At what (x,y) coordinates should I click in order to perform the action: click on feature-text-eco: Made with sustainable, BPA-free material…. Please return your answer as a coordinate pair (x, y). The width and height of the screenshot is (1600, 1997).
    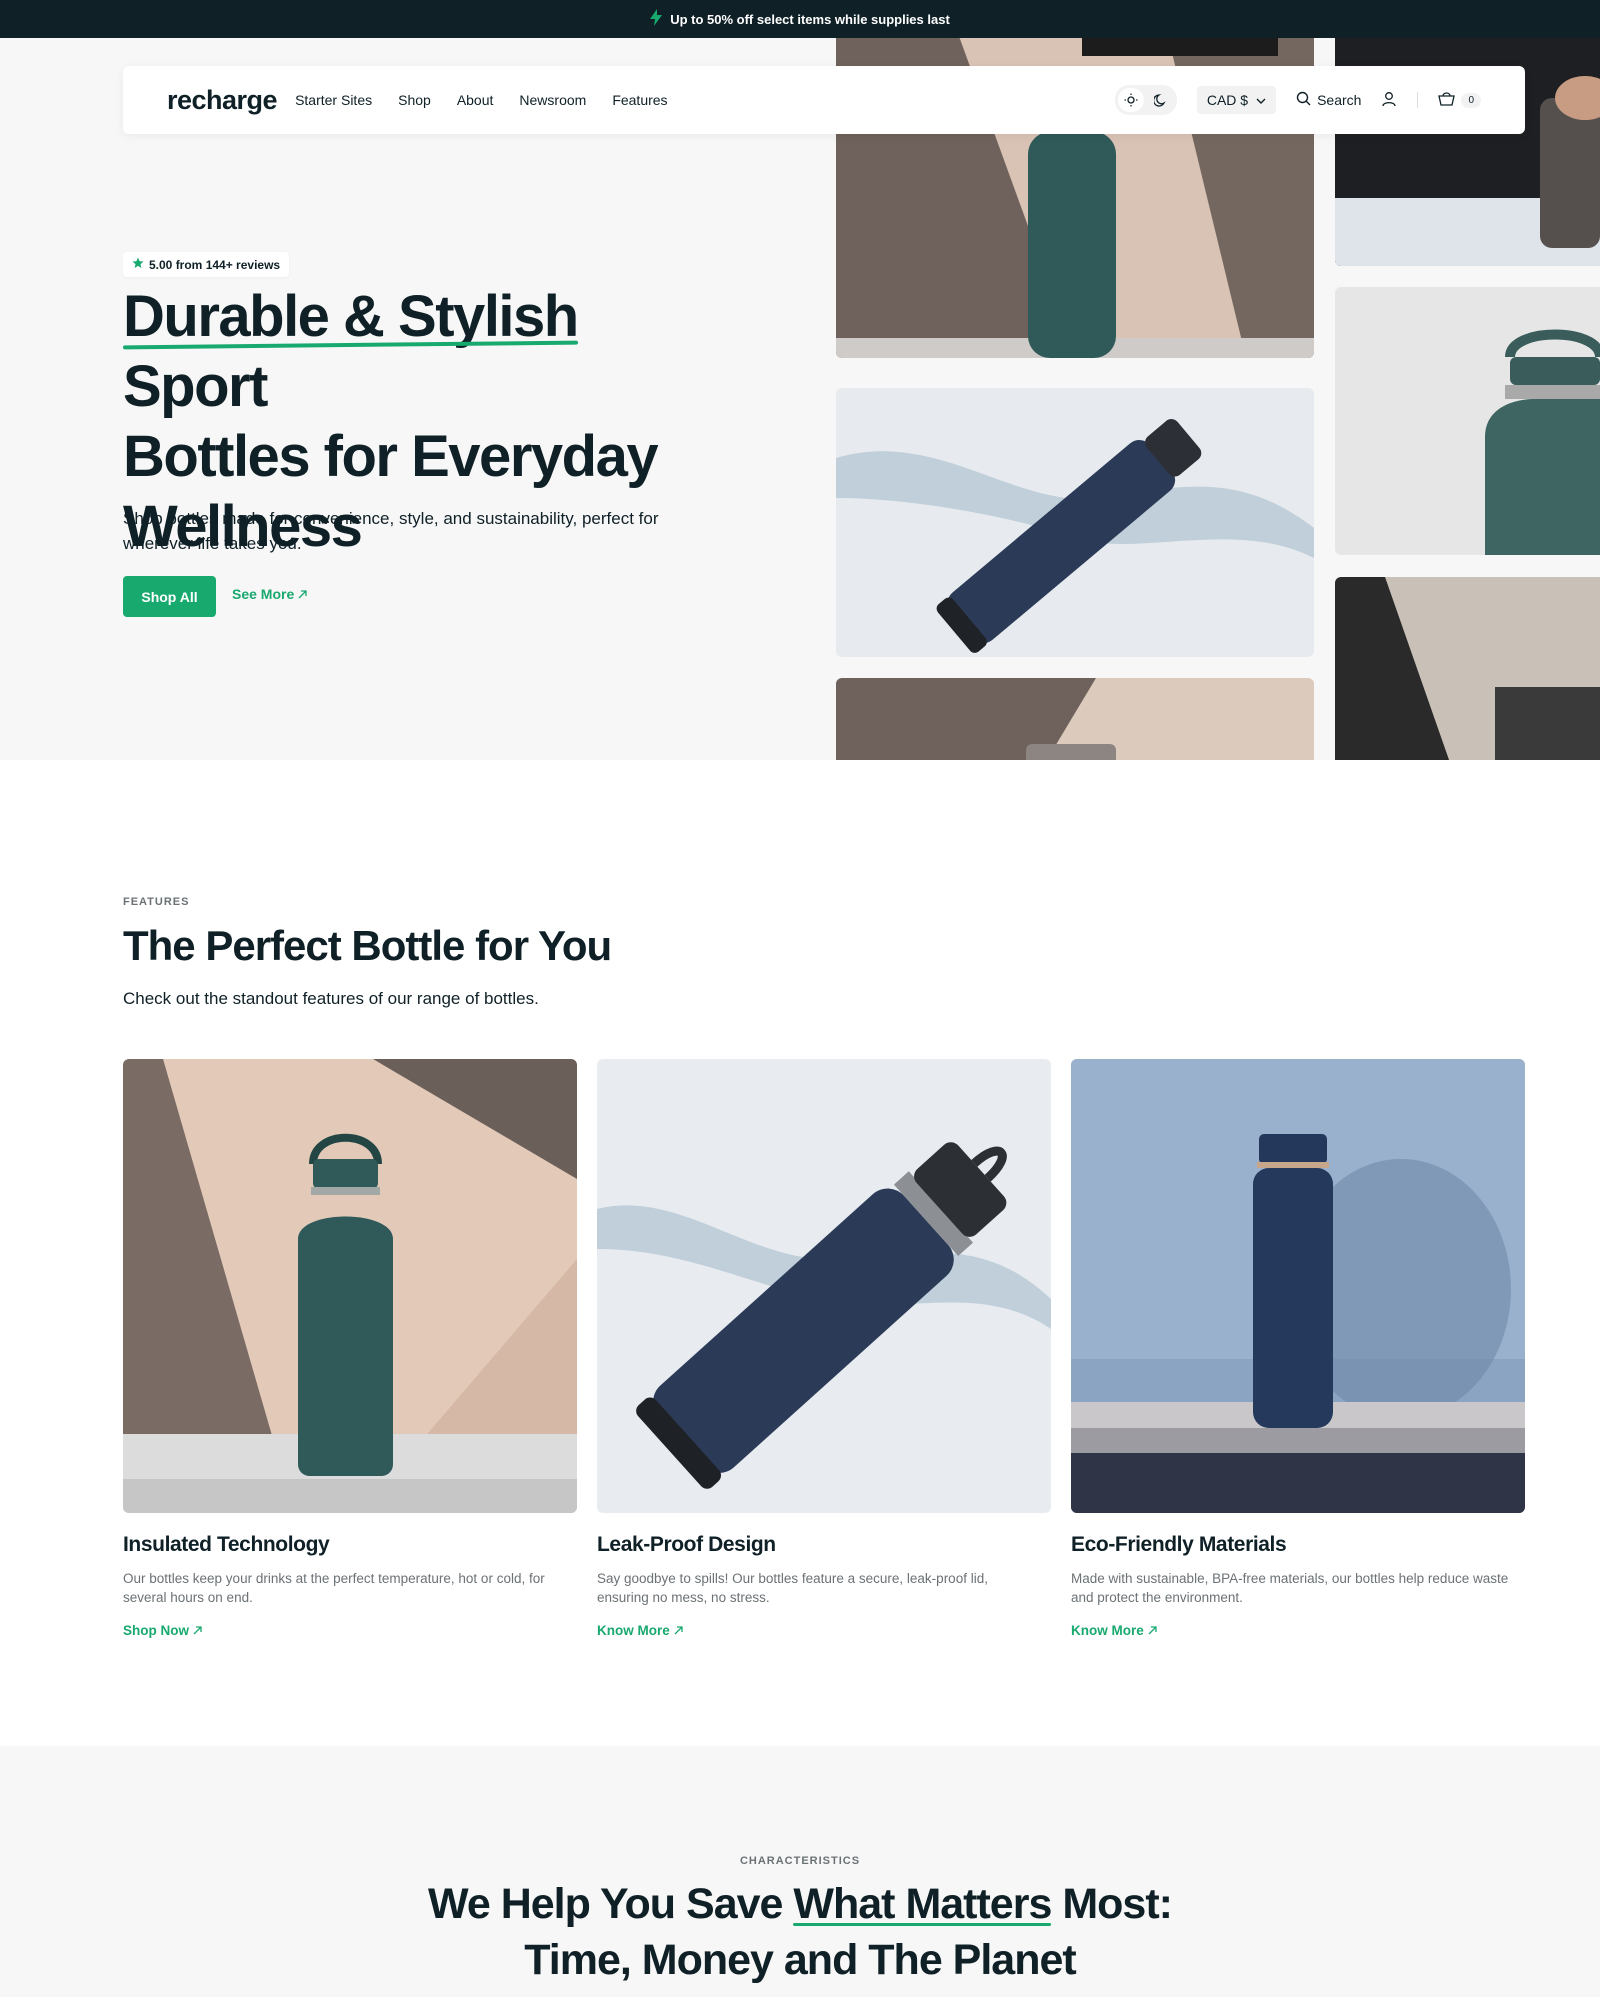
    Looking at the image, I should click on (1290, 1588).